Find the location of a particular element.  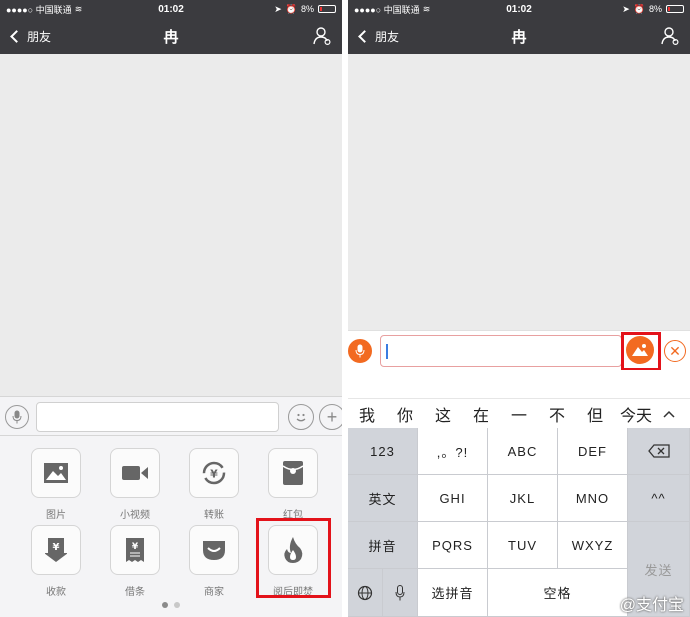

red-packet-icon is located at coordinates (293, 473).